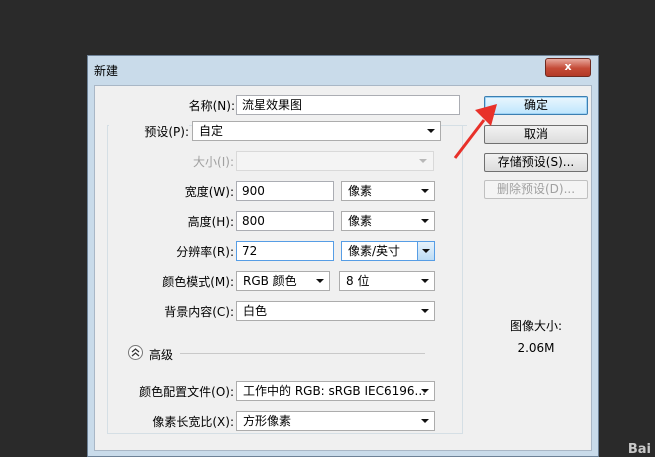 This screenshot has height=457, width=655. Describe the element at coordinates (536, 326) in the screenshot. I see `image-size-label: 图像大小:` at that location.